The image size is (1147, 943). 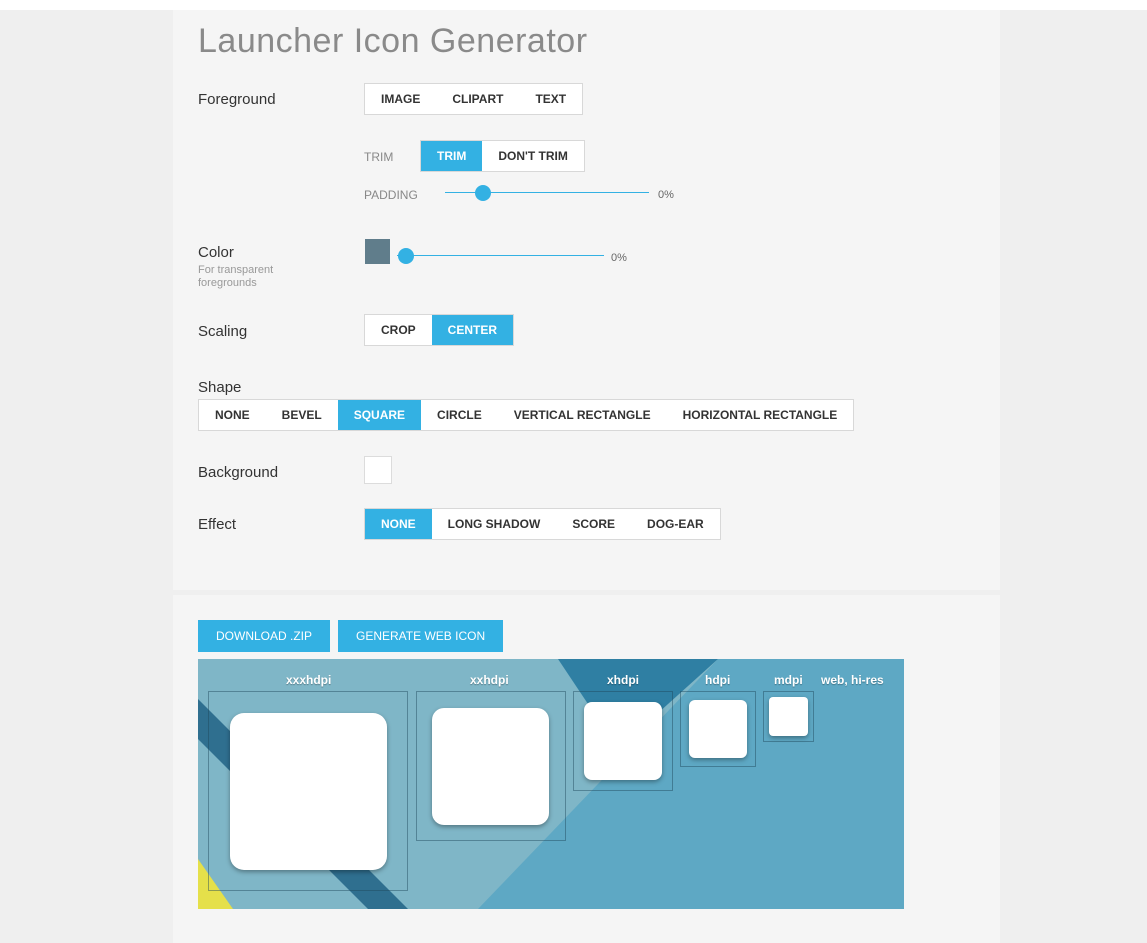 I want to click on page-title: Launcher Icon Generator, so click(x=393, y=41).